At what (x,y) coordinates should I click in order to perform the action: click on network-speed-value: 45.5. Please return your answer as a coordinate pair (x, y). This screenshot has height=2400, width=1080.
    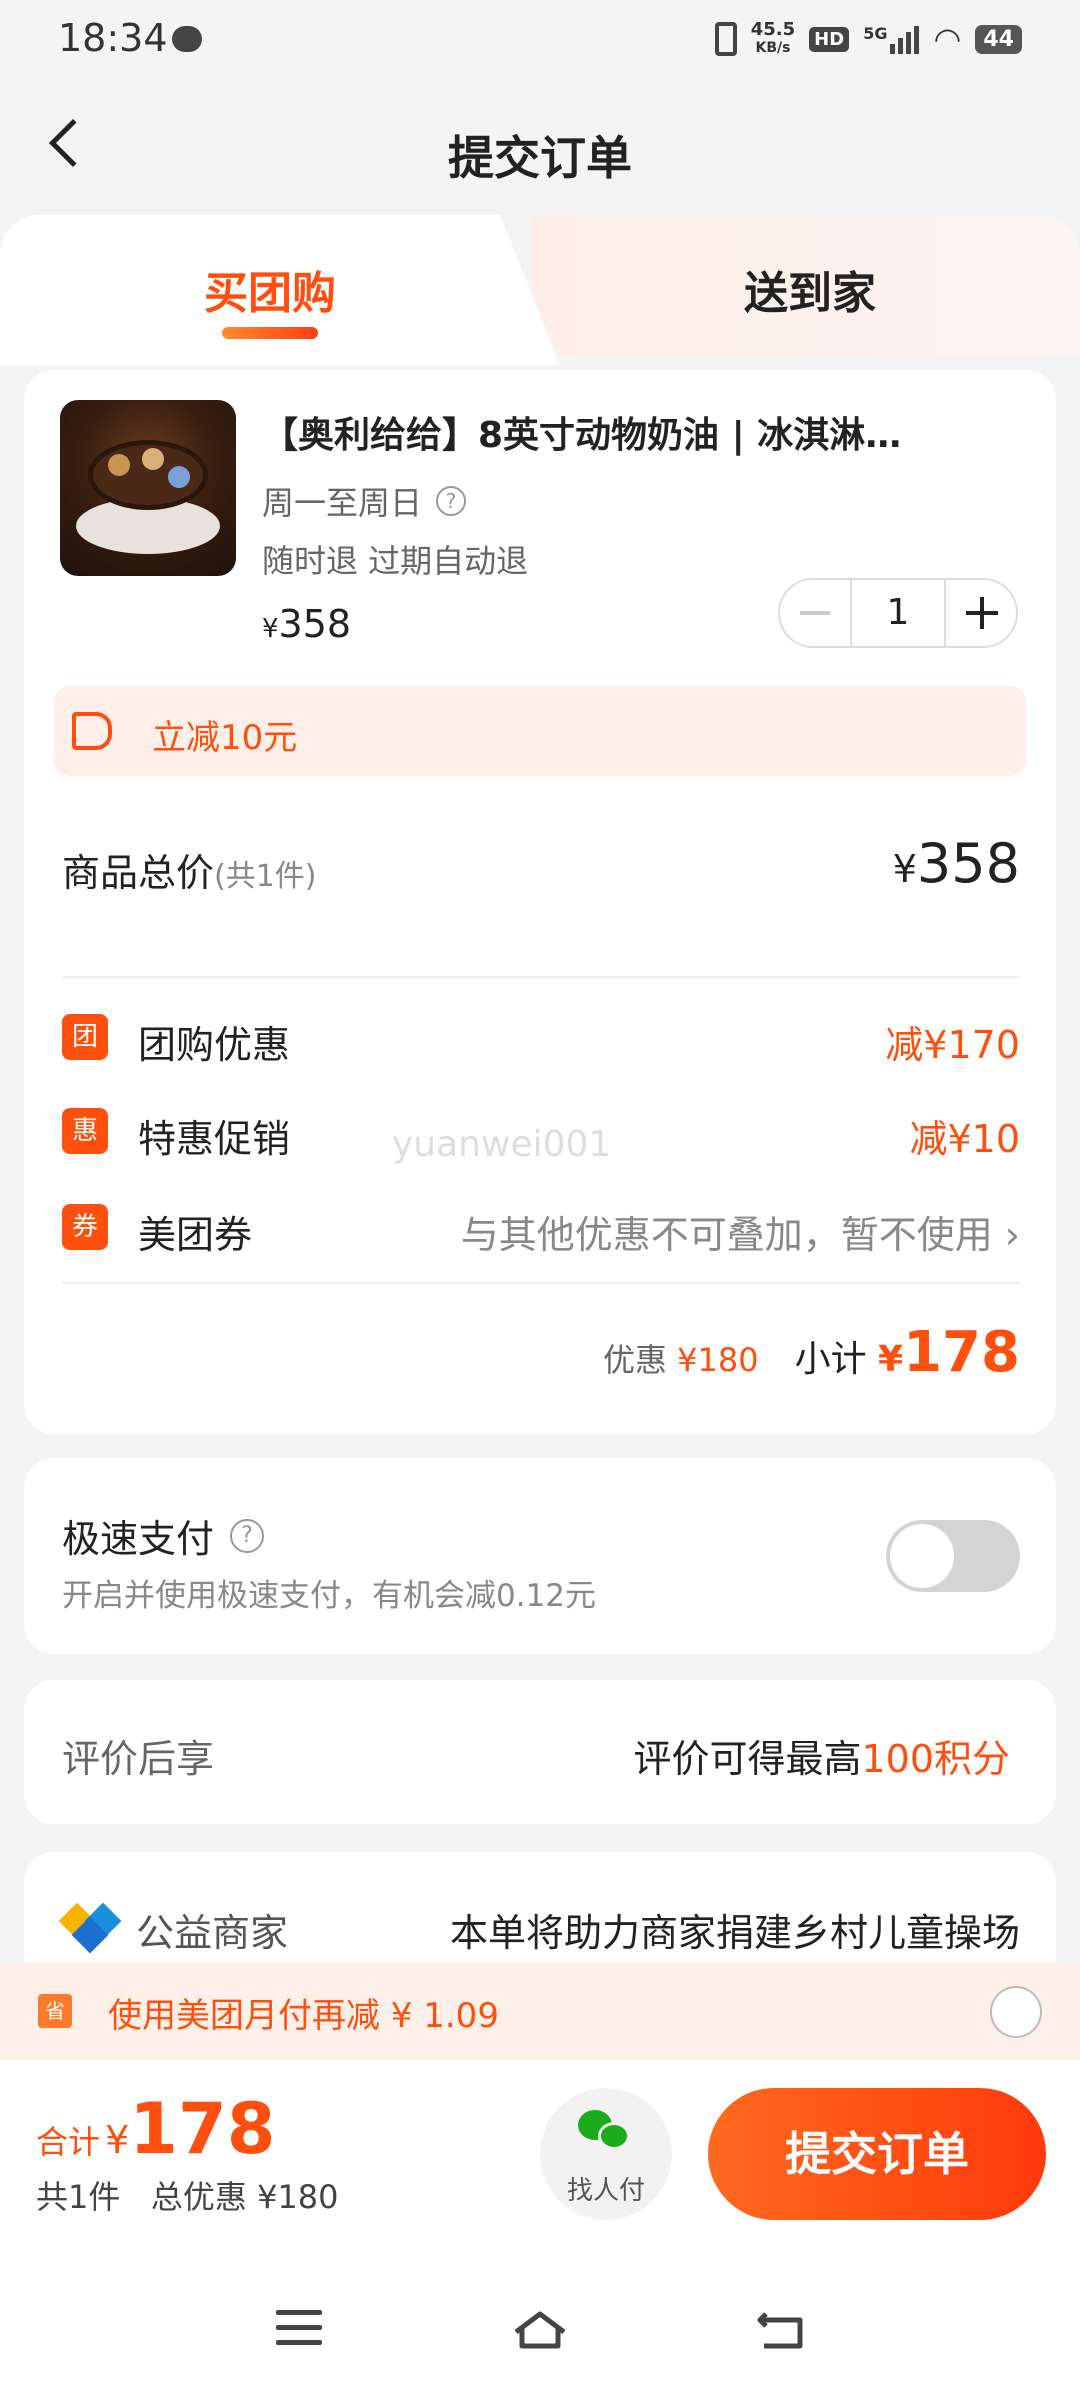
    Looking at the image, I should click on (773, 29).